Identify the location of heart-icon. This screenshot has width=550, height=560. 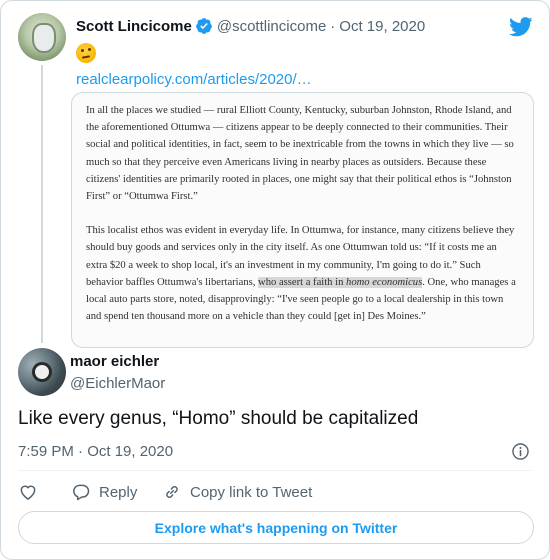
(28, 492).